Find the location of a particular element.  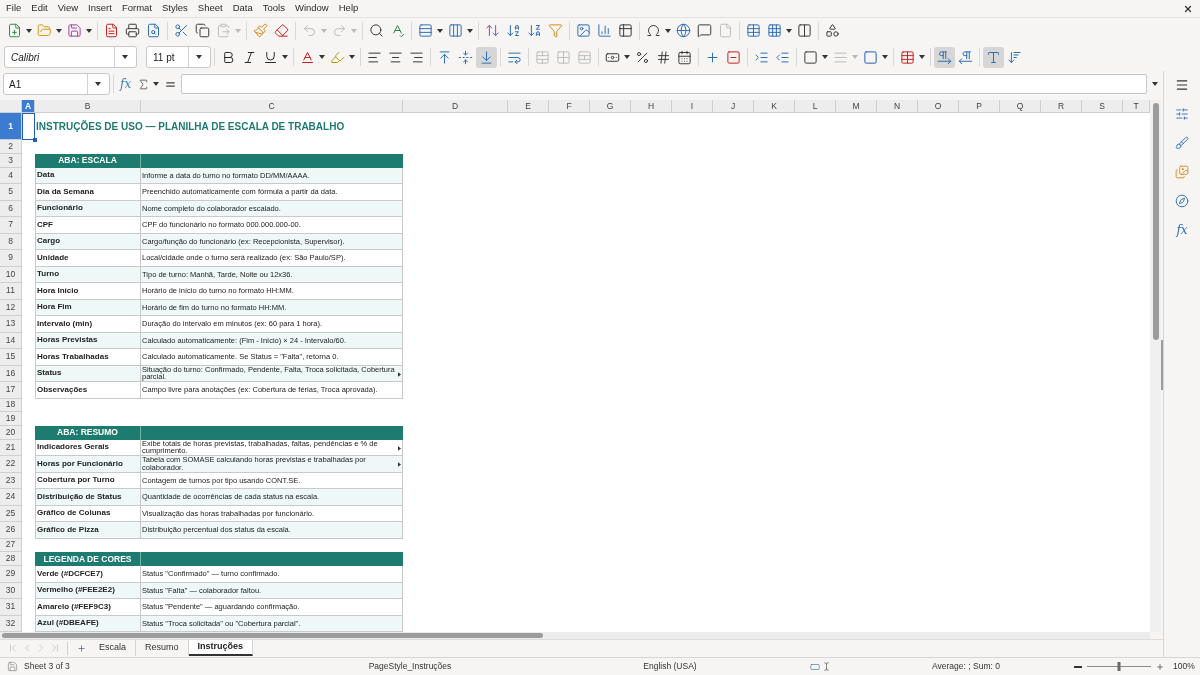

row-header: 29 is located at coordinates (11, 574).